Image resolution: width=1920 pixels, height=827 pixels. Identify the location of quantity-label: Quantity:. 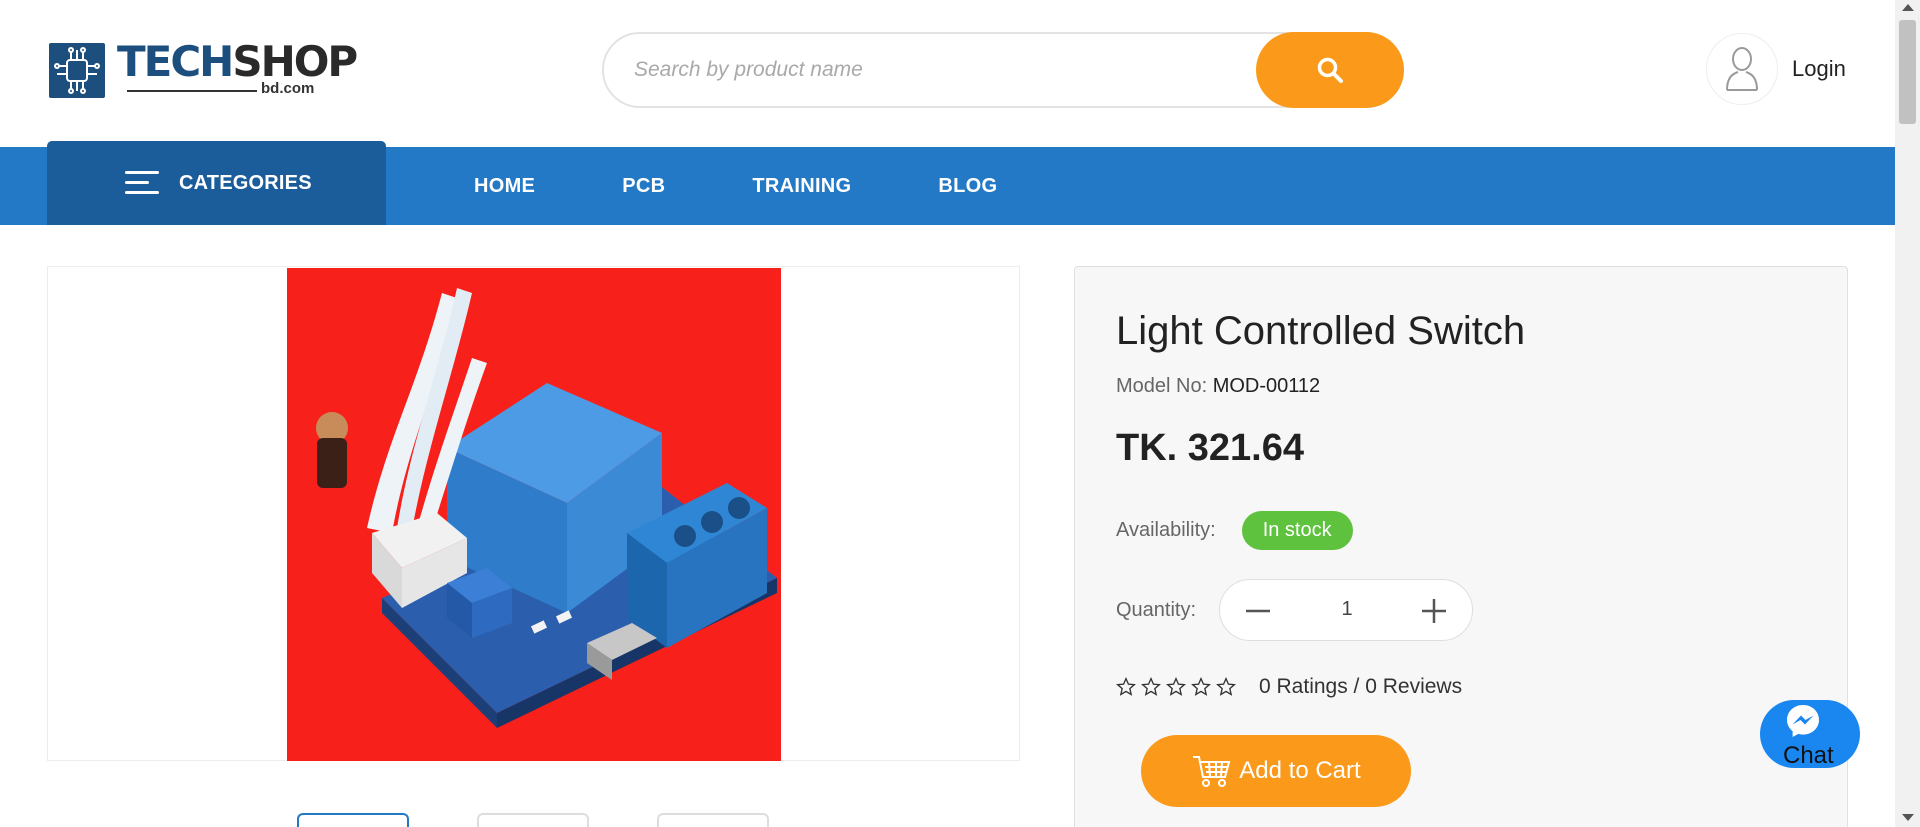
(1156, 609).